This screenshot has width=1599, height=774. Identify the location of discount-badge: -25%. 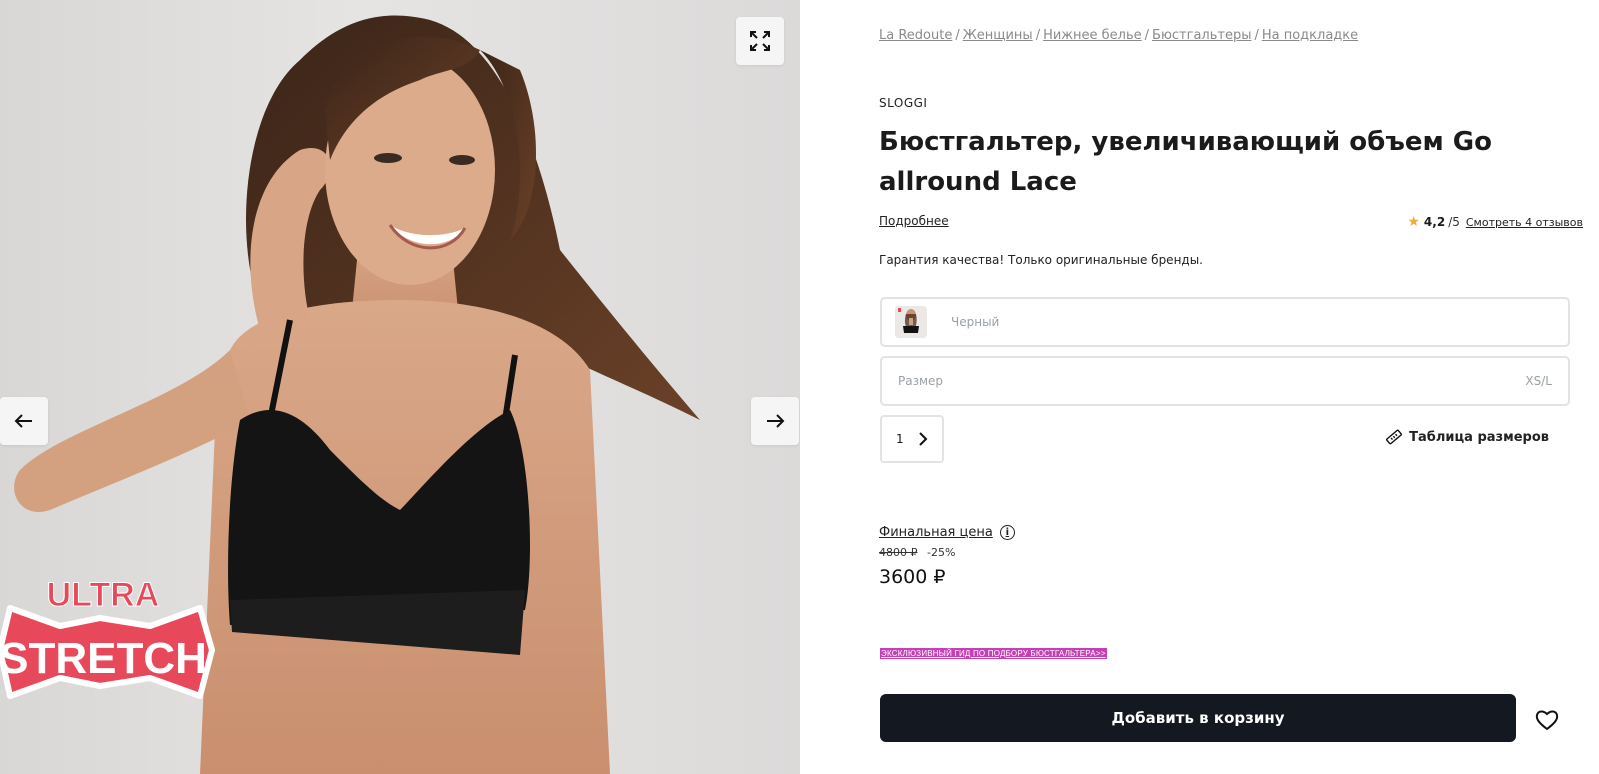
(941, 552).